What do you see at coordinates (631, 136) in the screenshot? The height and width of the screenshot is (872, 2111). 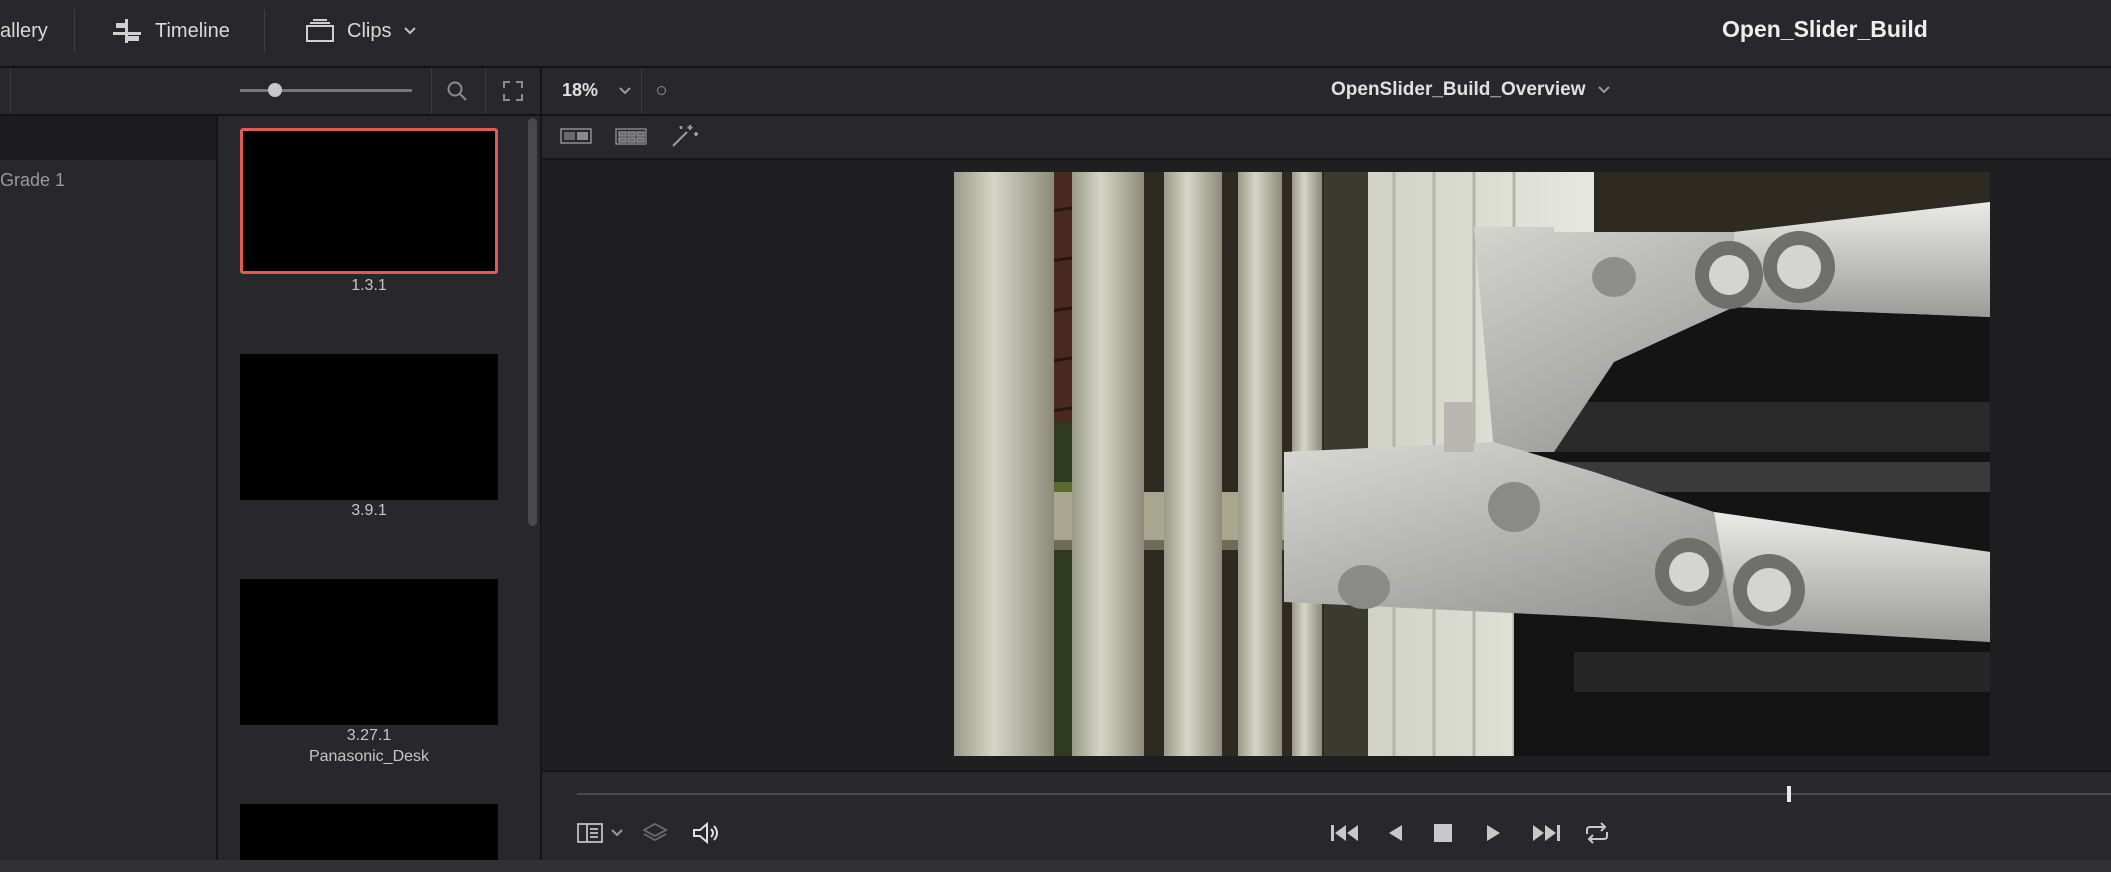 I see `grid-view-icon` at bounding box center [631, 136].